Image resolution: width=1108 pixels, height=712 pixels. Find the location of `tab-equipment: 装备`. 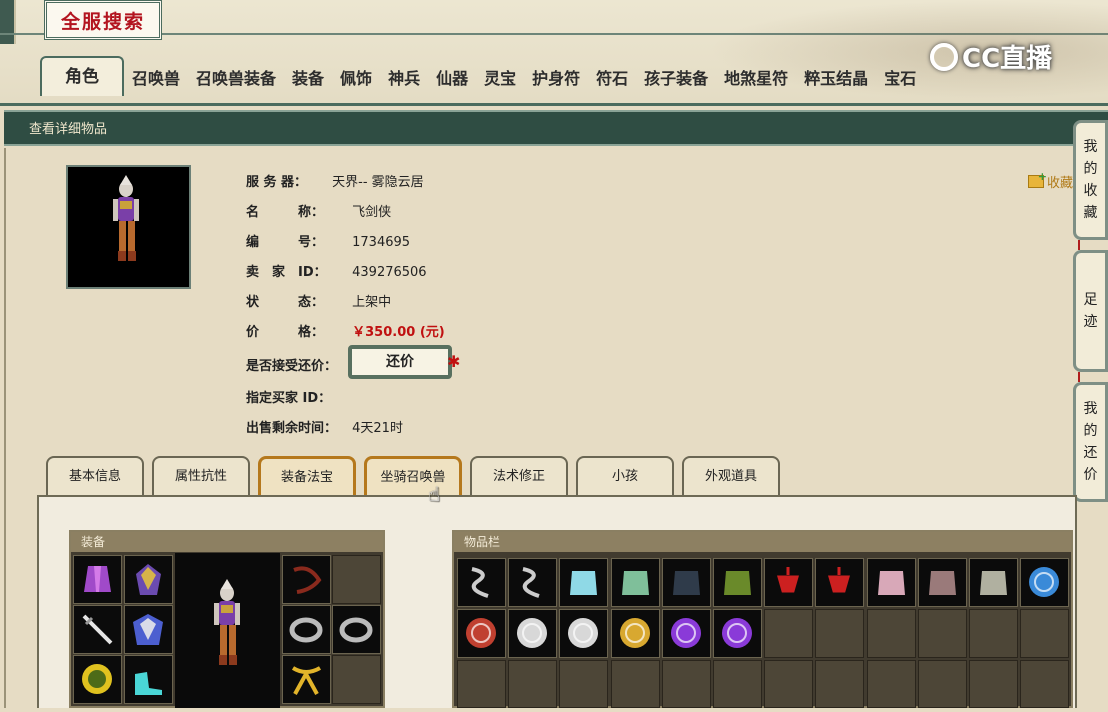

tab-equipment: 装备 is located at coordinates (308, 79).